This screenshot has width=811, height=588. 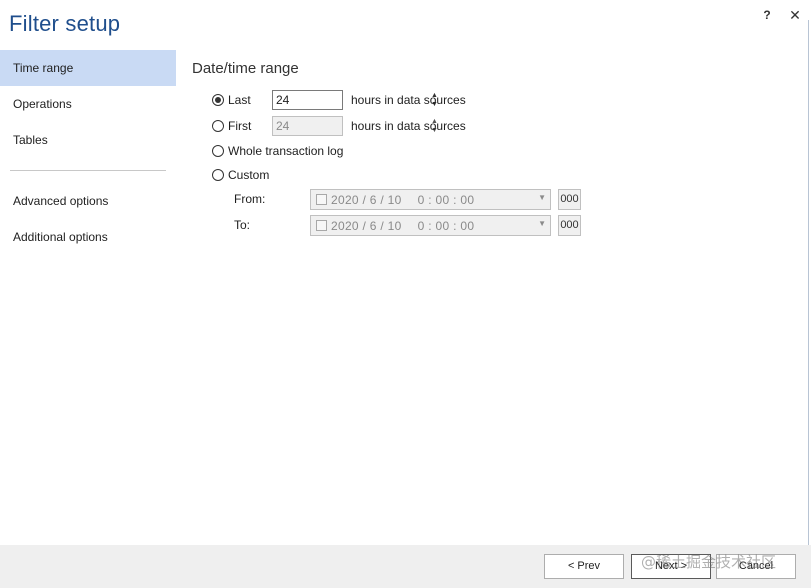 What do you see at coordinates (88, 68) in the screenshot?
I see `sidebar-item-time-range: Time range` at bounding box center [88, 68].